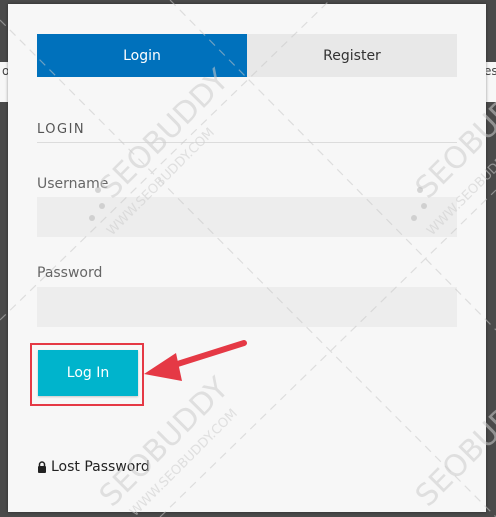 Image resolution: width=496 pixels, height=517 pixels. I want to click on lock-icon, so click(42, 467).